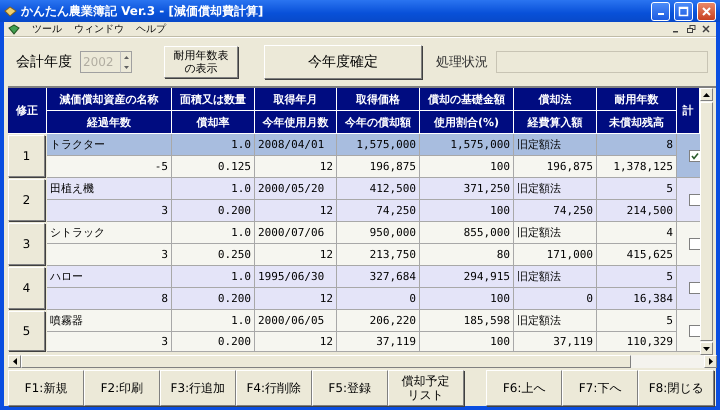  I want to click on function-button: 償却予定リスト, so click(426, 388).